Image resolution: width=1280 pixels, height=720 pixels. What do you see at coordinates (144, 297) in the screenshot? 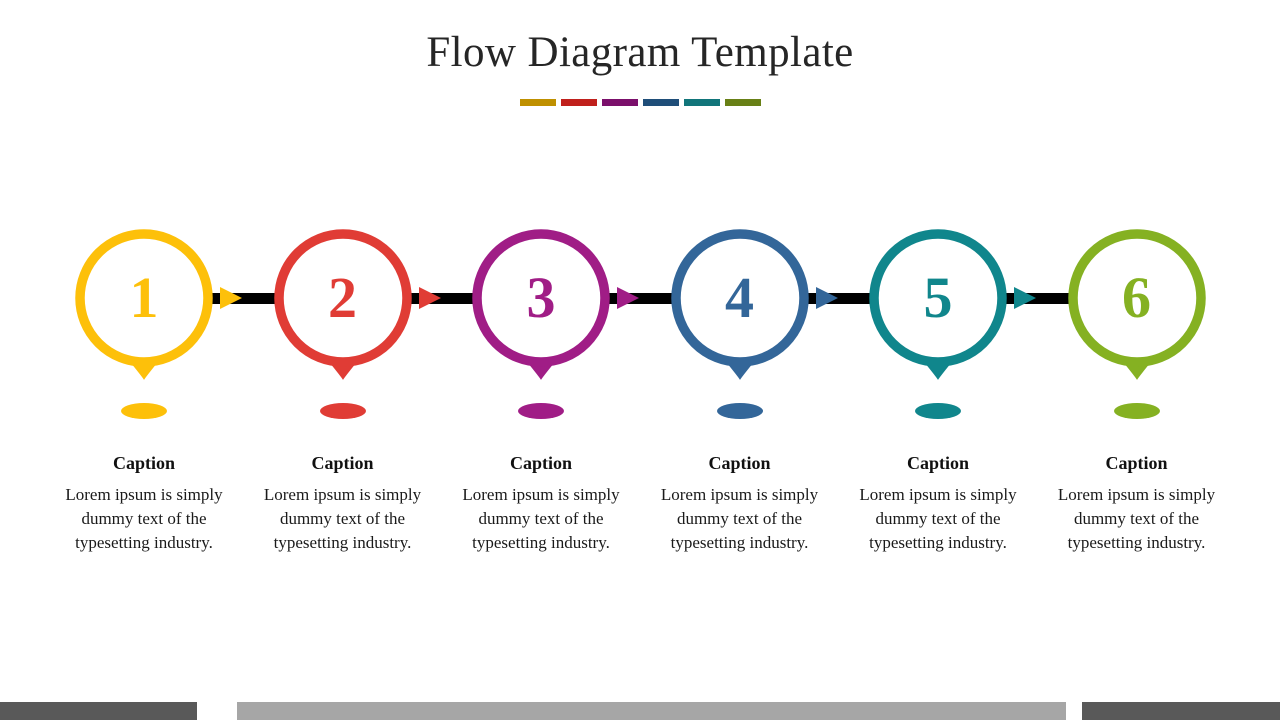
I see `step-number: 1` at bounding box center [144, 297].